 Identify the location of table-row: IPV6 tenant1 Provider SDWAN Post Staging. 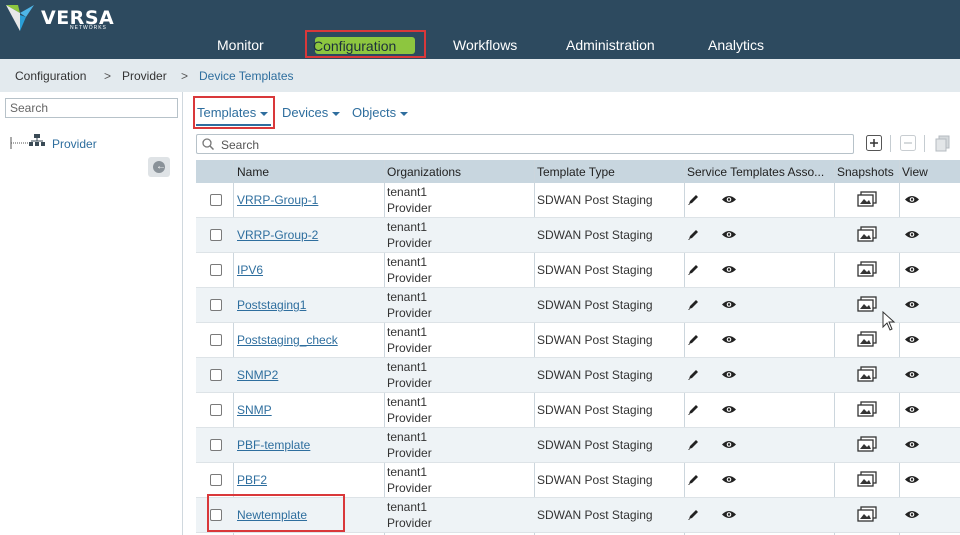
(578, 270).